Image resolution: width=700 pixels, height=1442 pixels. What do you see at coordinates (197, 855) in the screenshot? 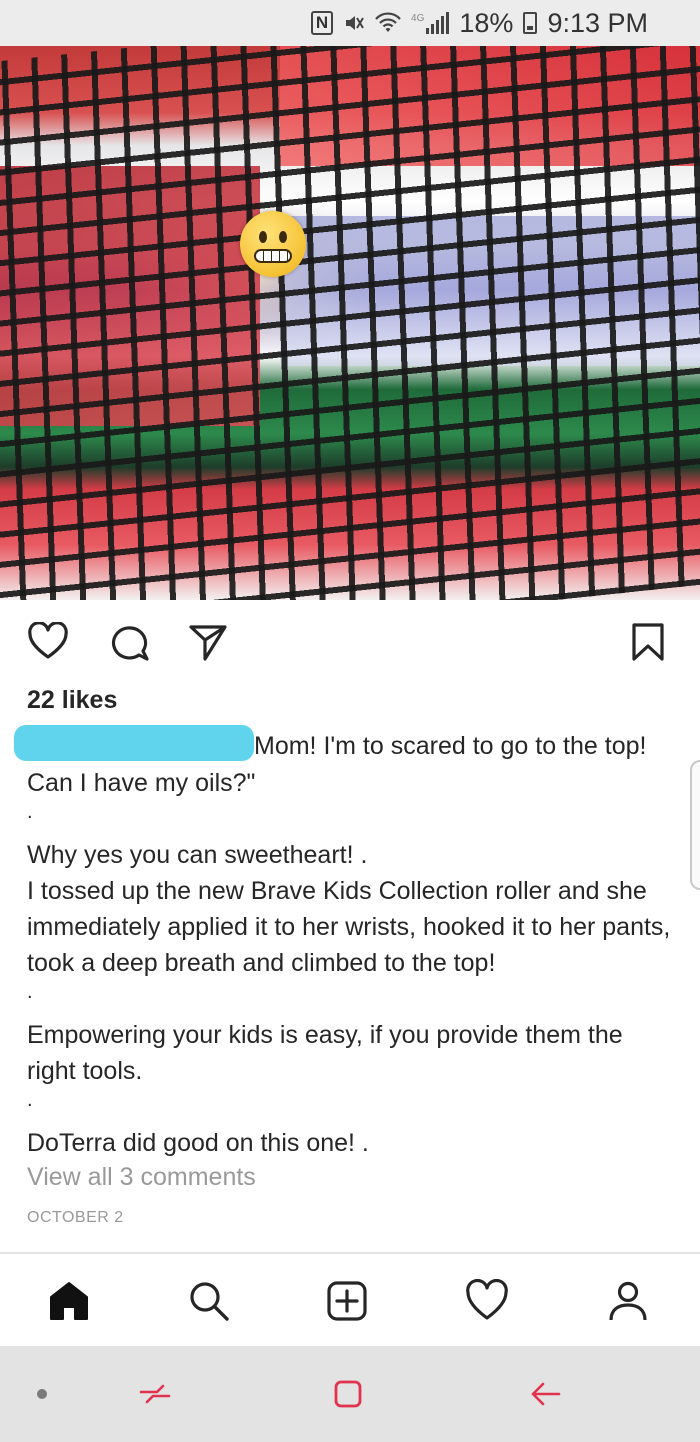
I see `caption-text-2a: Why yes you can sweetheart! .` at bounding box center [197, 855].